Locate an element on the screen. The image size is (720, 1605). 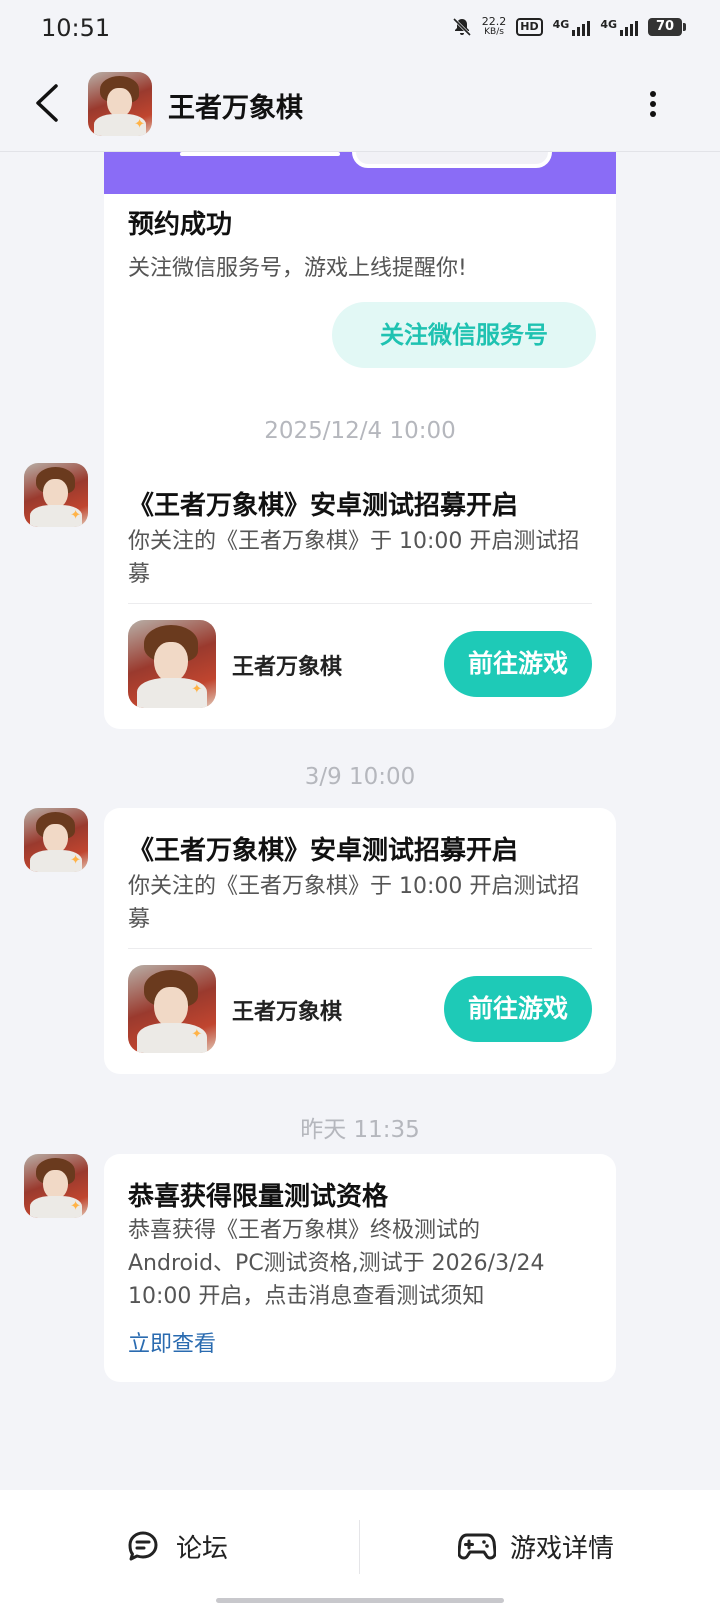
network-speed: 22.2 KB/s is located at coordinates (494, 26).